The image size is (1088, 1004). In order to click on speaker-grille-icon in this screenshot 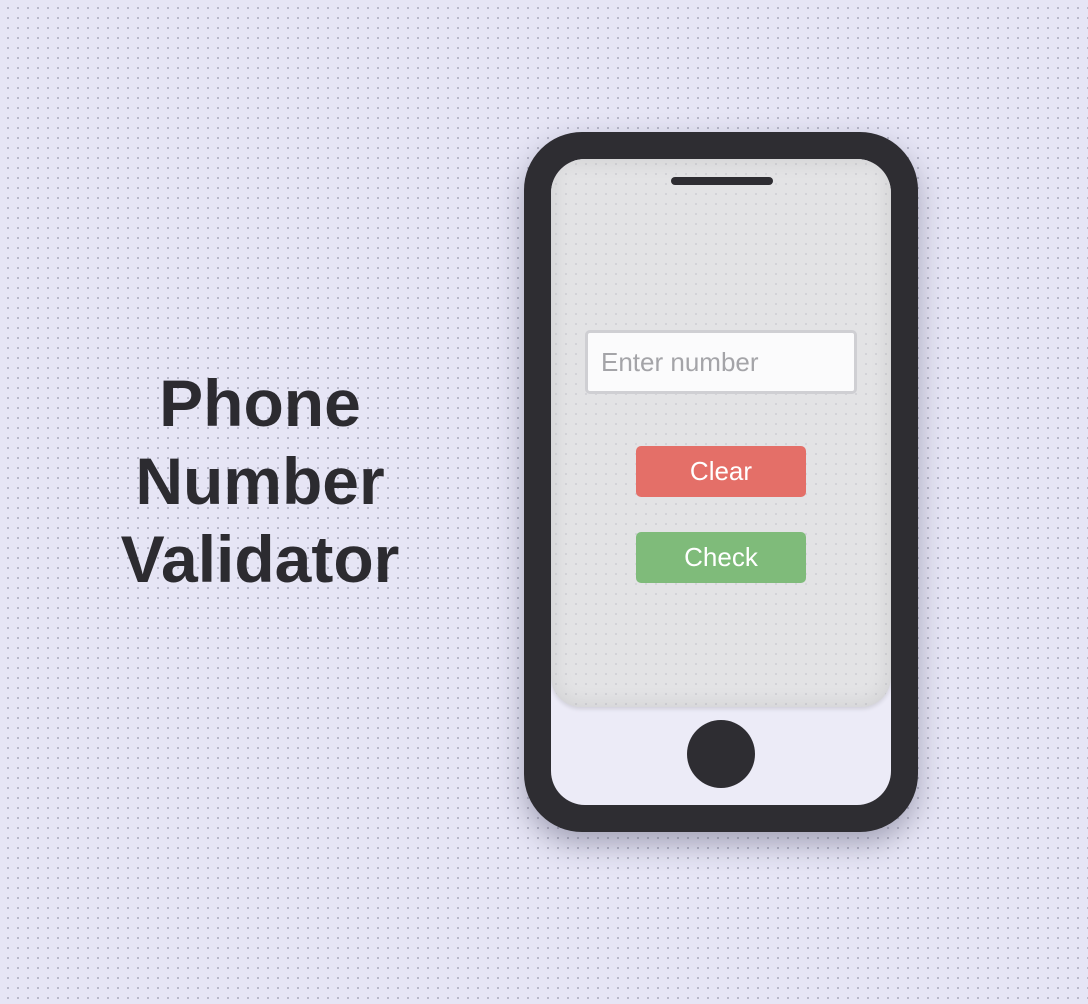, I will do `click(722, 181)`.